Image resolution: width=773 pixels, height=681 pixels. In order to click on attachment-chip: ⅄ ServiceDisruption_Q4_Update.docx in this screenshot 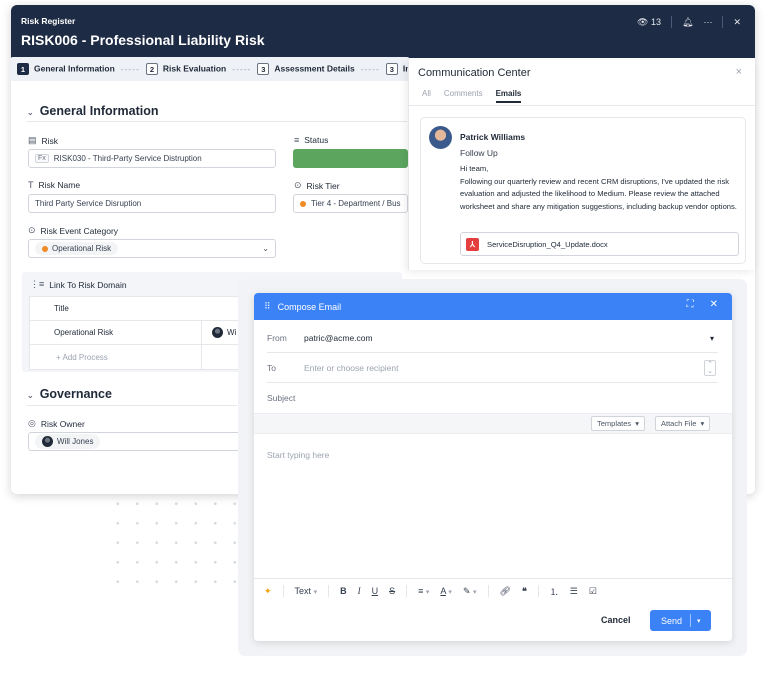, I will do `click(599, 244)`.